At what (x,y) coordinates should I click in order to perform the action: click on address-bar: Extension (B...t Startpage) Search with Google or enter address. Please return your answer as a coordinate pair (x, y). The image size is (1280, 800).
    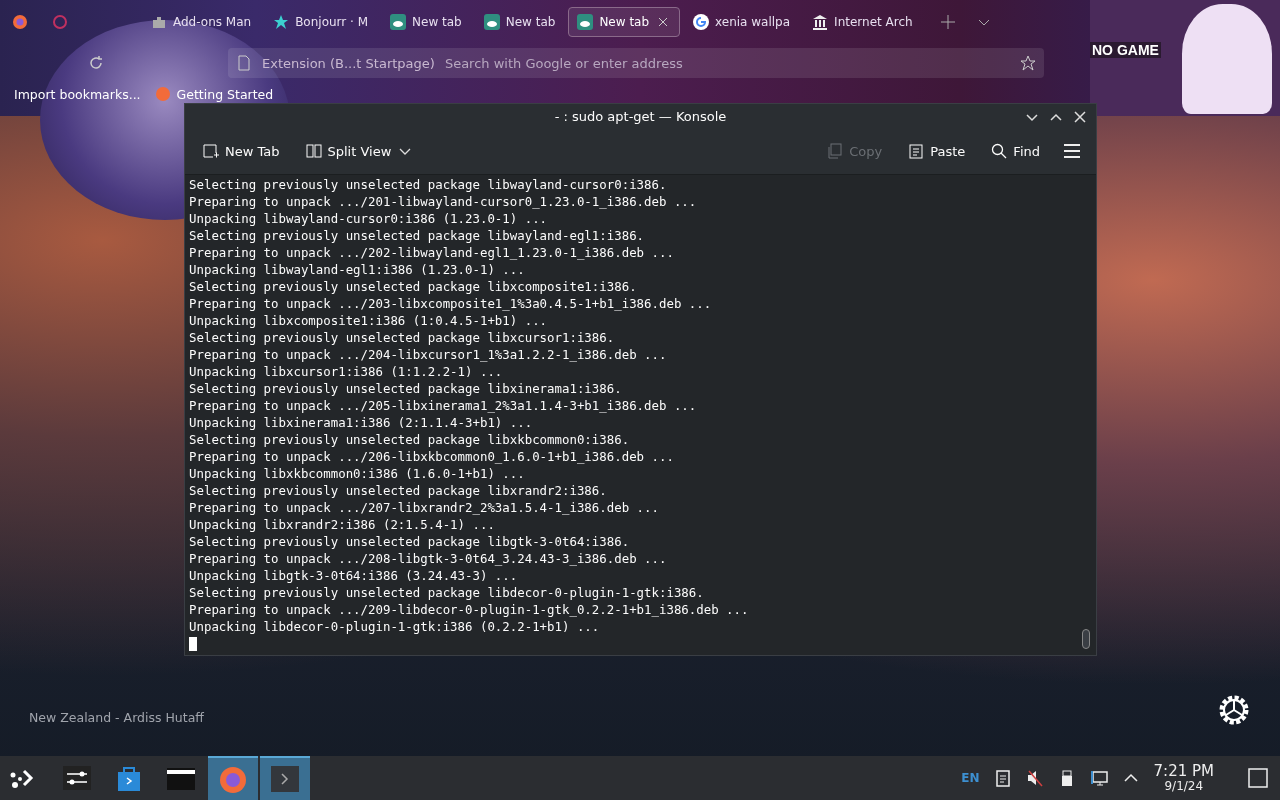
    Looking at the image, I should click on (636, 63).